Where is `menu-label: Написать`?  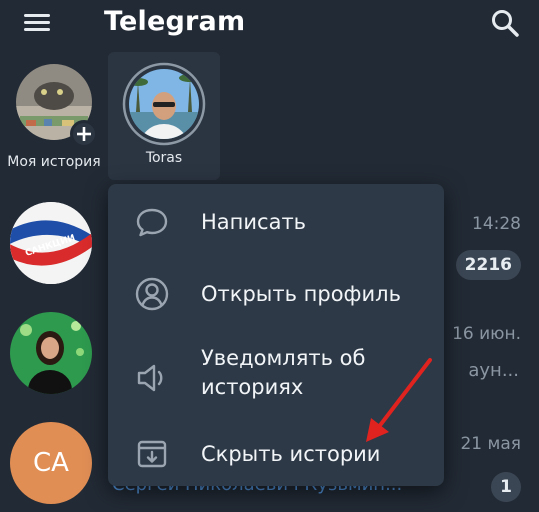 menu-label: Написать is located at coordinates (254, 222).